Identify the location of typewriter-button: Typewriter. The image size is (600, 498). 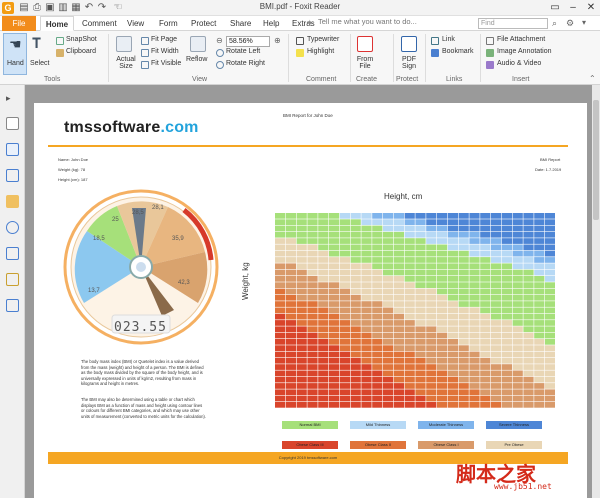
(323, 39).